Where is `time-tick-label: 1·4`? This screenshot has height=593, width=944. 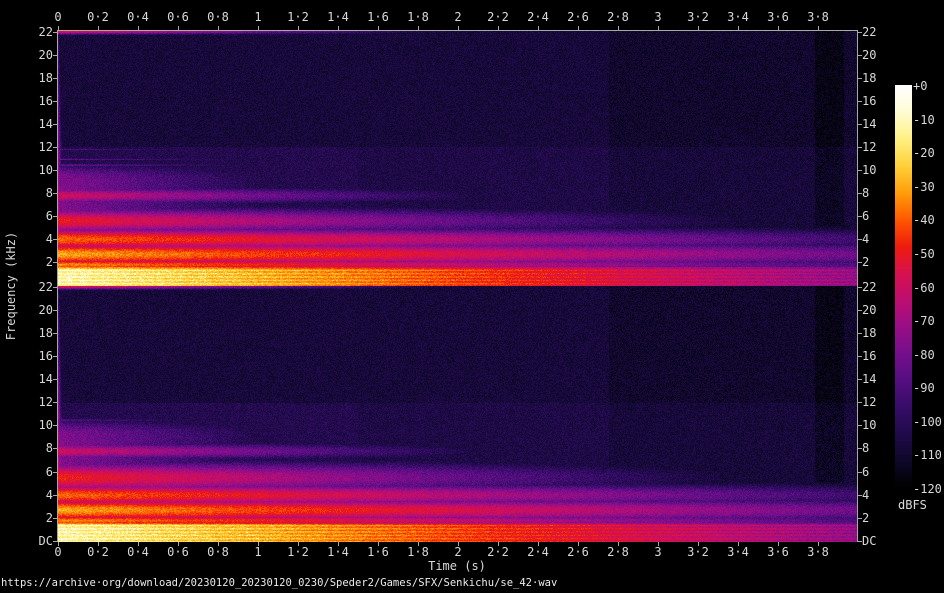
time-tick-label: 1·4 is located at coordinates (338, 17).